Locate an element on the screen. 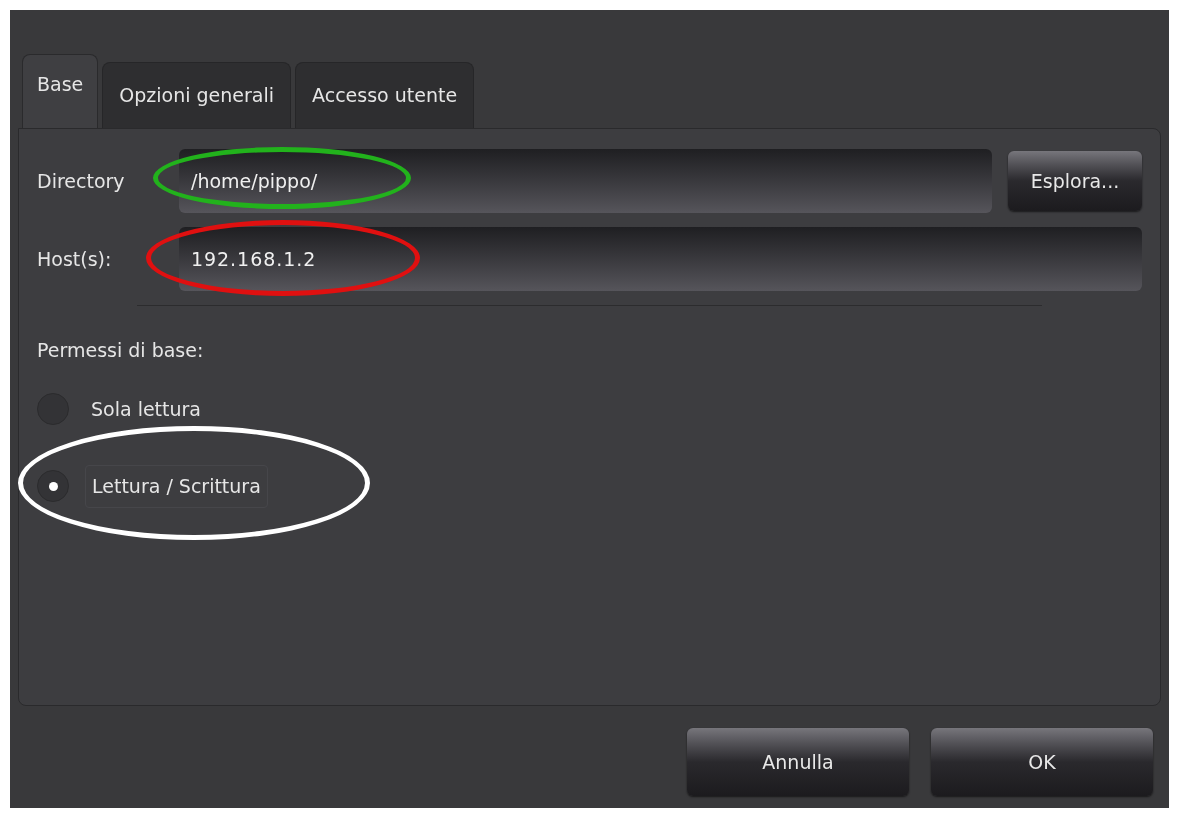 Image resolution: width=1179 pixels, height=813 pixels. tab: Base is located at coordinates (60, 91).